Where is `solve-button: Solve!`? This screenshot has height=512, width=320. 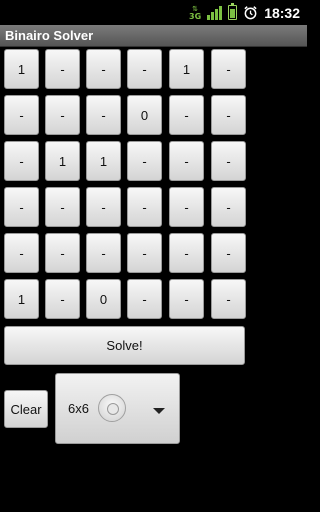 solve-button: Solve! is located at coordinates (124, 345).